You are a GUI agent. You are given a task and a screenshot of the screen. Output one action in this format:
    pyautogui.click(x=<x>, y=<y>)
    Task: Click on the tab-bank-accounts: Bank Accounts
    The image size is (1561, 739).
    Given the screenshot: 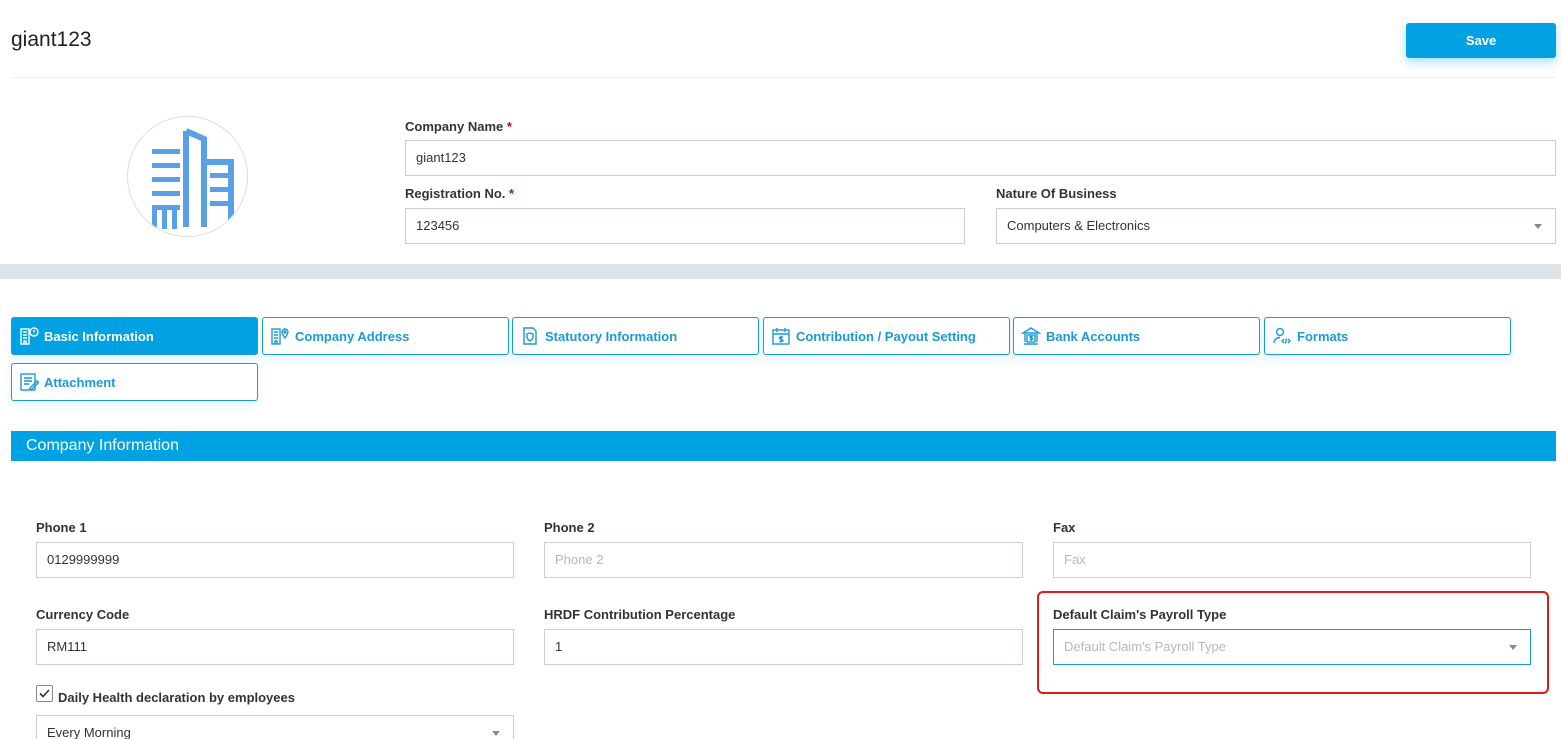 What is the action you would take?
    pyautogui.click(x=1136, y=336)
    